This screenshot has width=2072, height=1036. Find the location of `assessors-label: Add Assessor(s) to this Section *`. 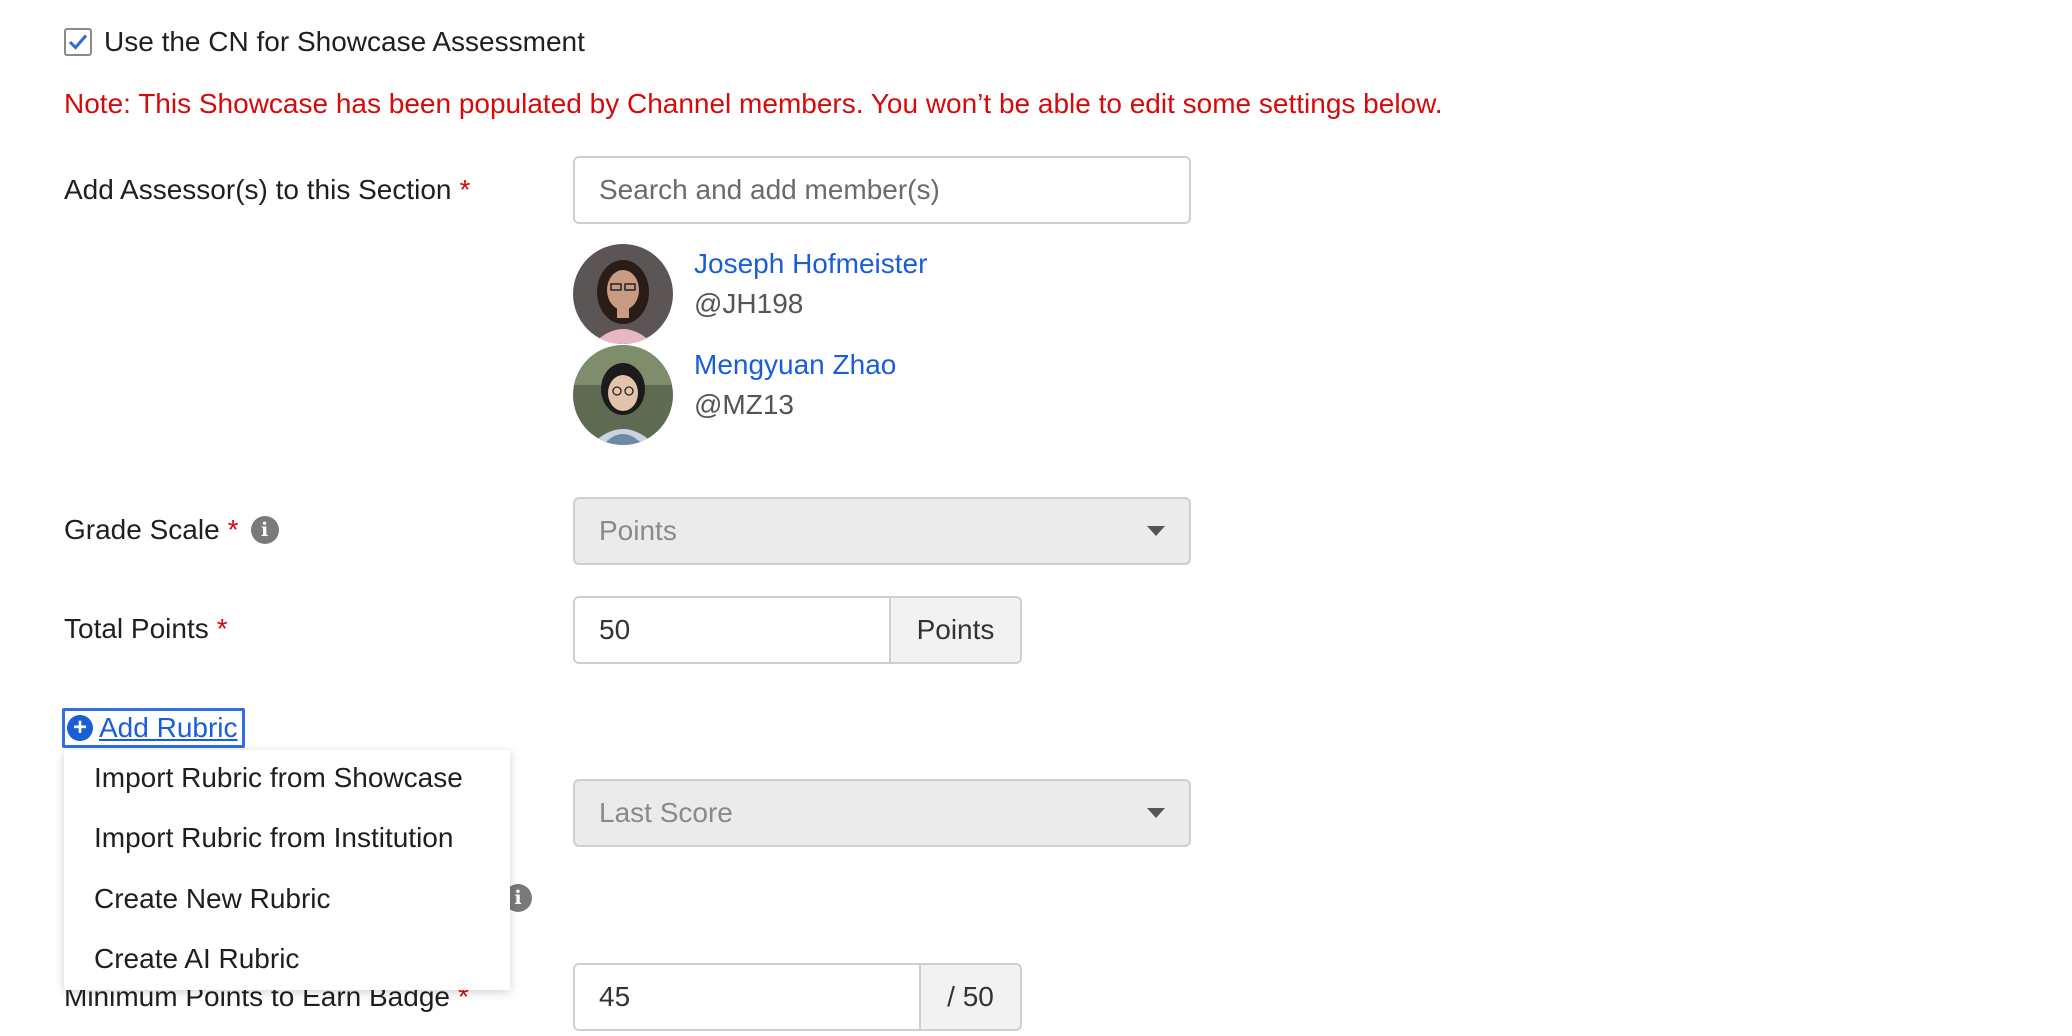

assessors-label: Add Assessor(s) to this Section * is located at coordinates (267, 190).